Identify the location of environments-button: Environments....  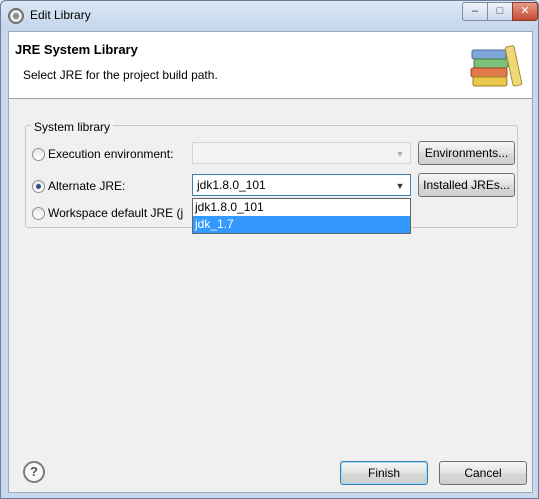
(466, 153).